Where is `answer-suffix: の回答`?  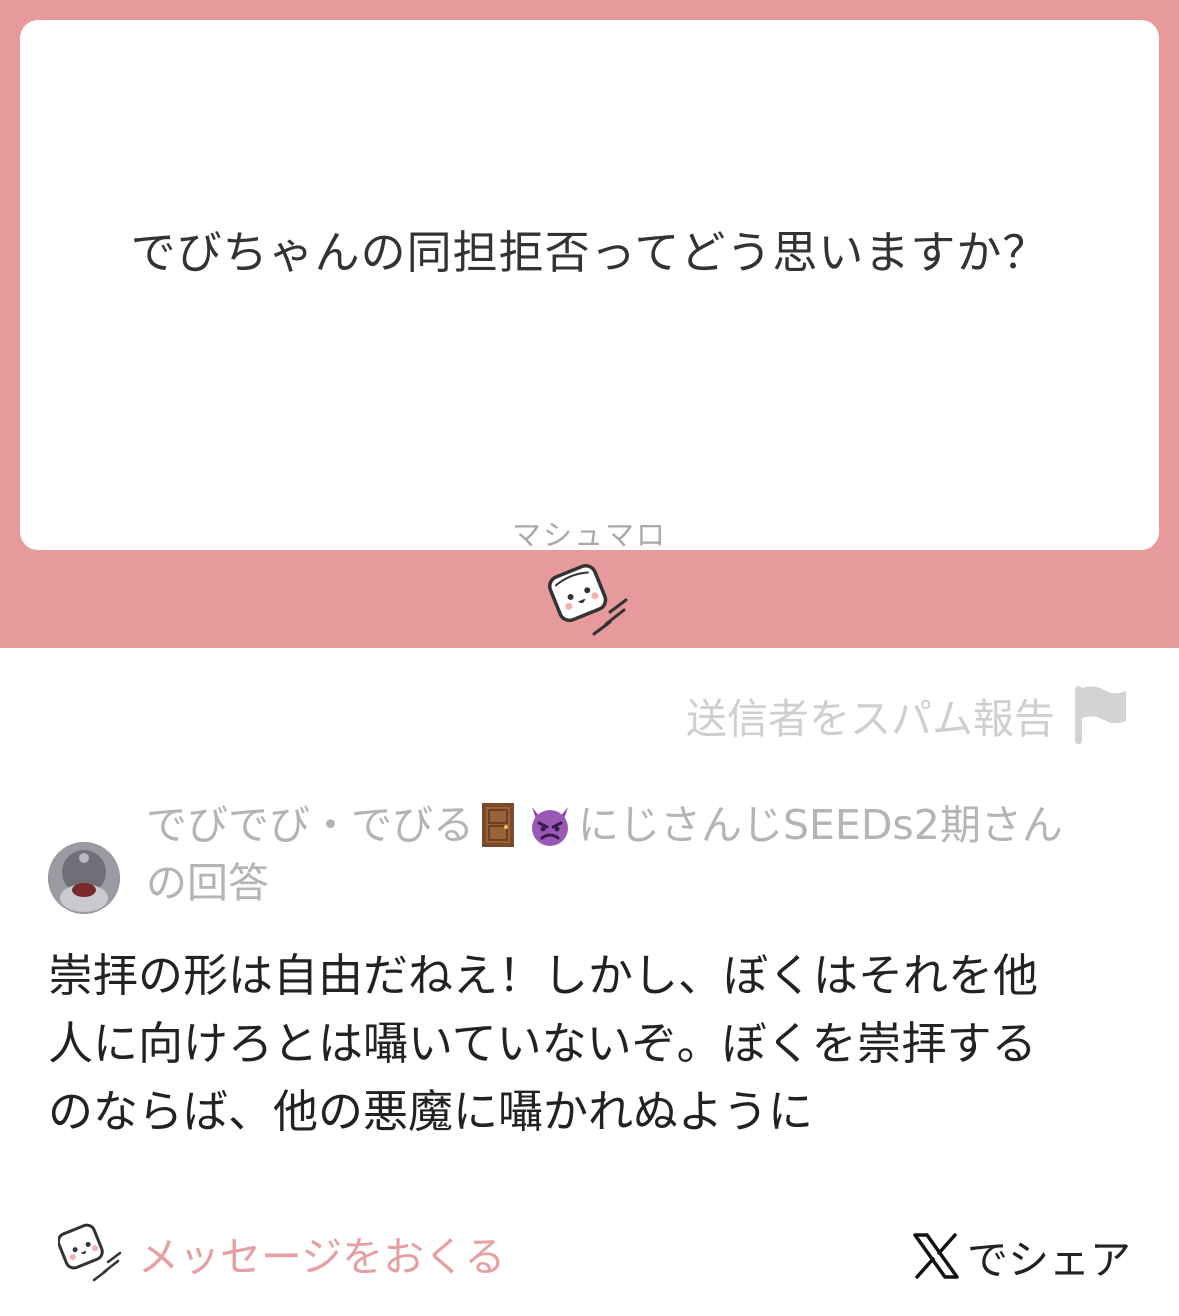
answer-suffix: の回答 is located at coordinates (207, 883).